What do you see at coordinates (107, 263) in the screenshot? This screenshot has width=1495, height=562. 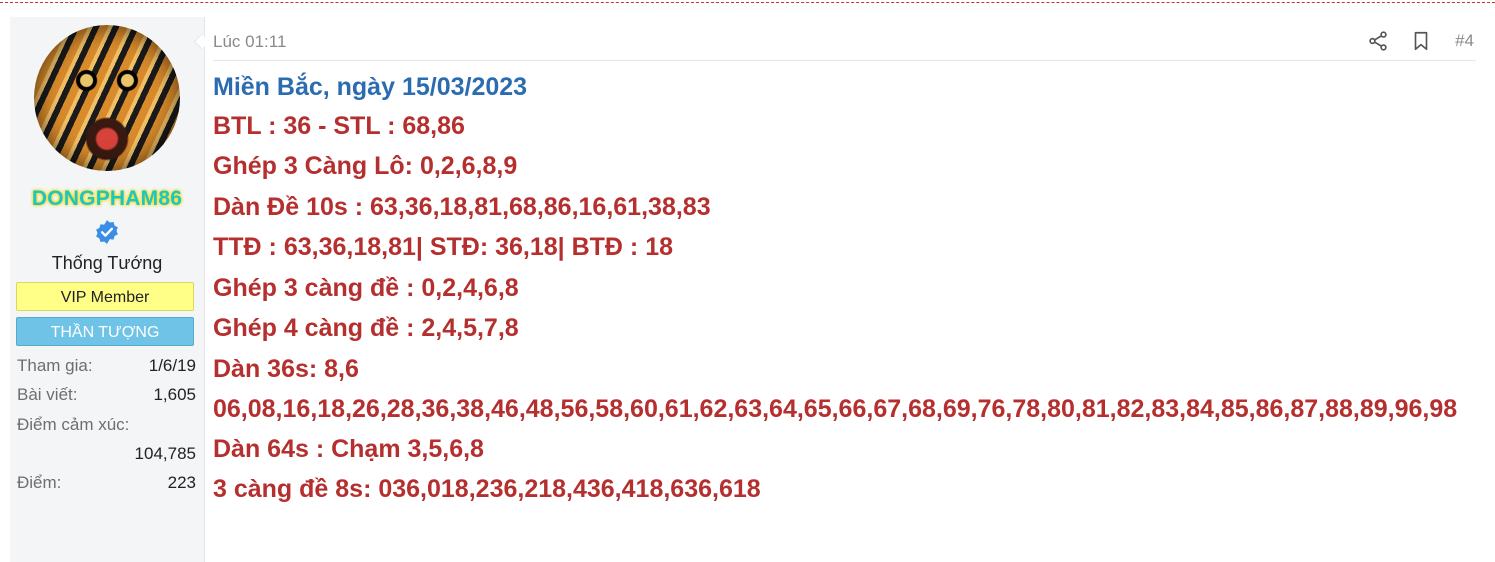 I see `user-title: Thống Tướng` at bounding box center [107, 263].